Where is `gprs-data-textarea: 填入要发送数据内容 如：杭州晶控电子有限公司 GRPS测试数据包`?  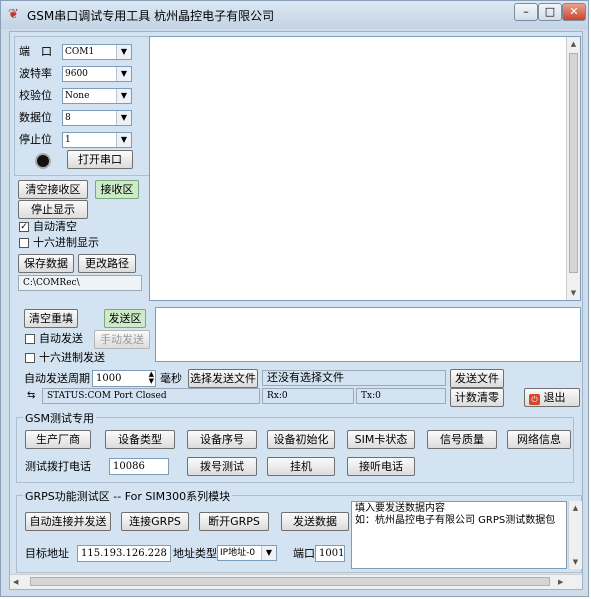 gprs-data-textarea: 填入要发送数据内容 如：杭州晶控电子有限公司 GRPS测试数据包 is located at coordinates (459, 535).